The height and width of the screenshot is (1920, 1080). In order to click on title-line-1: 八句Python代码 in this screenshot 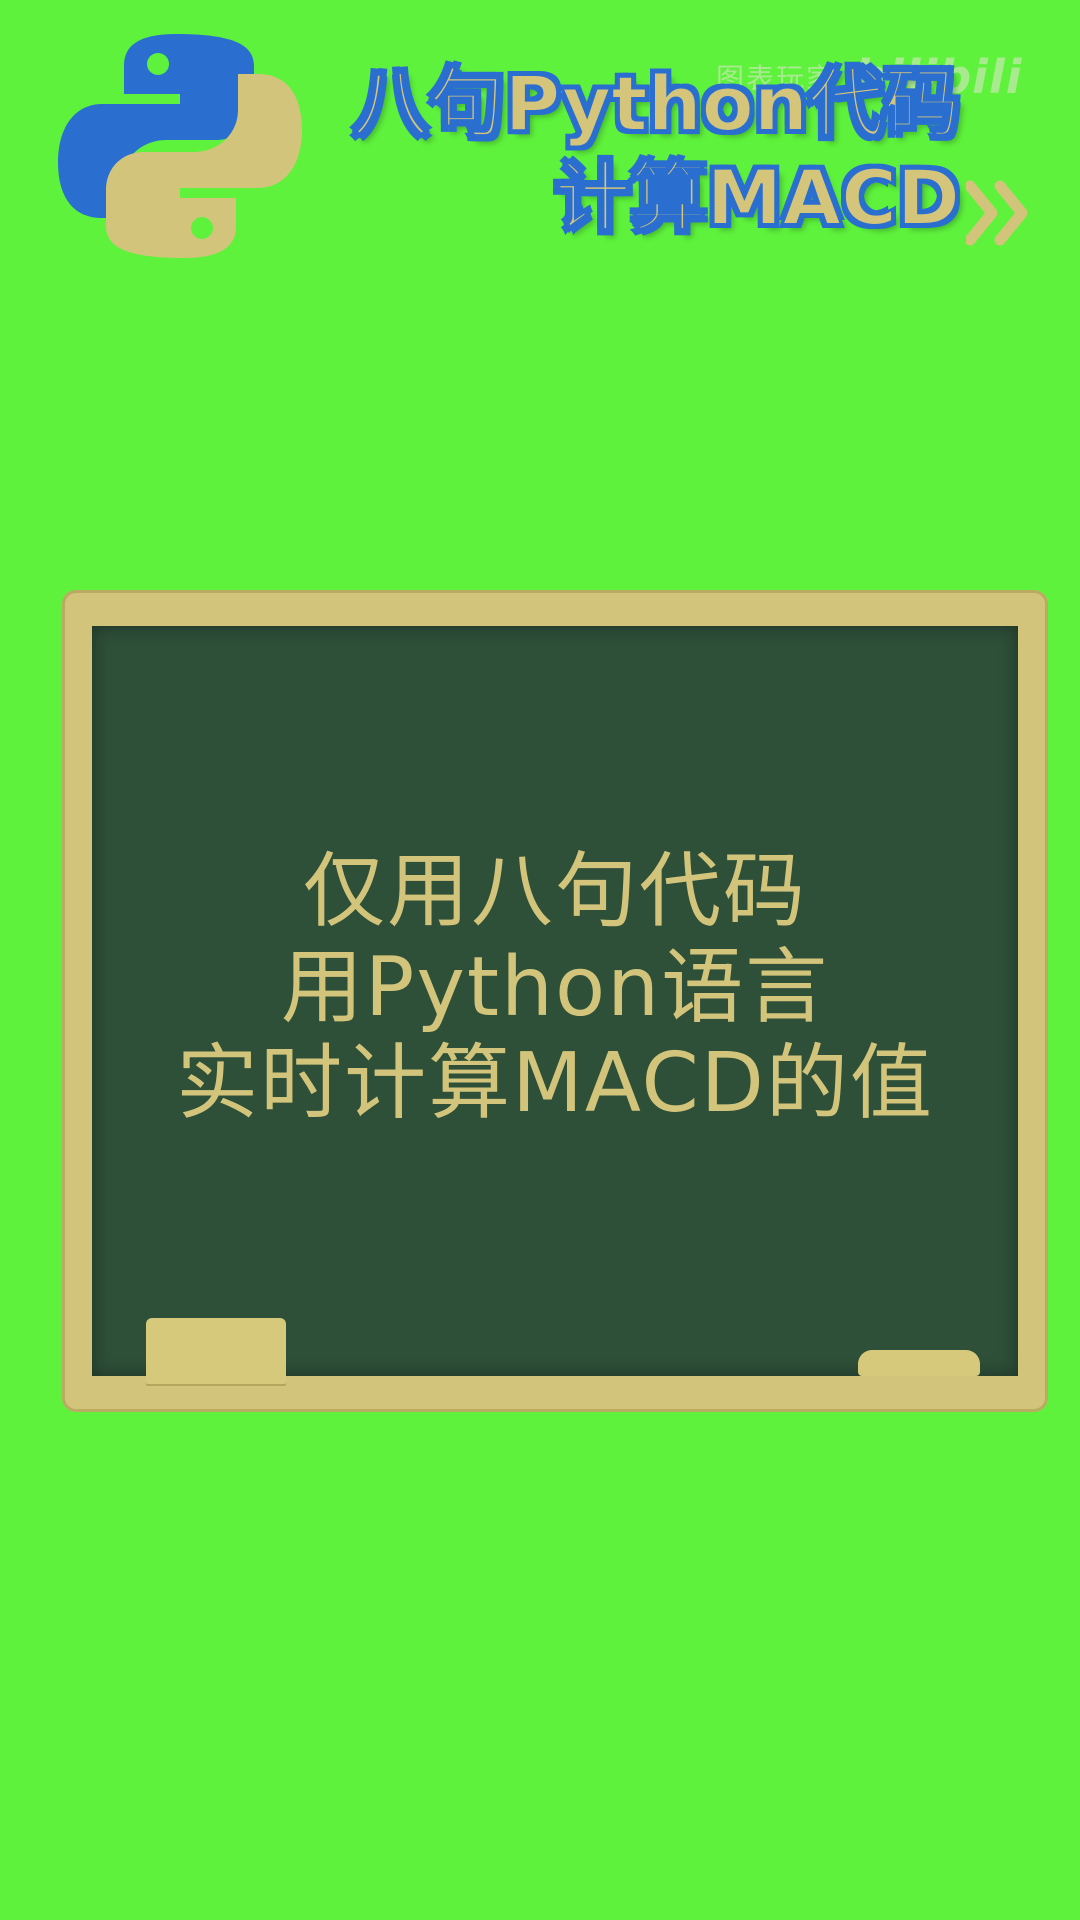, I will do `click(656, 103)`.